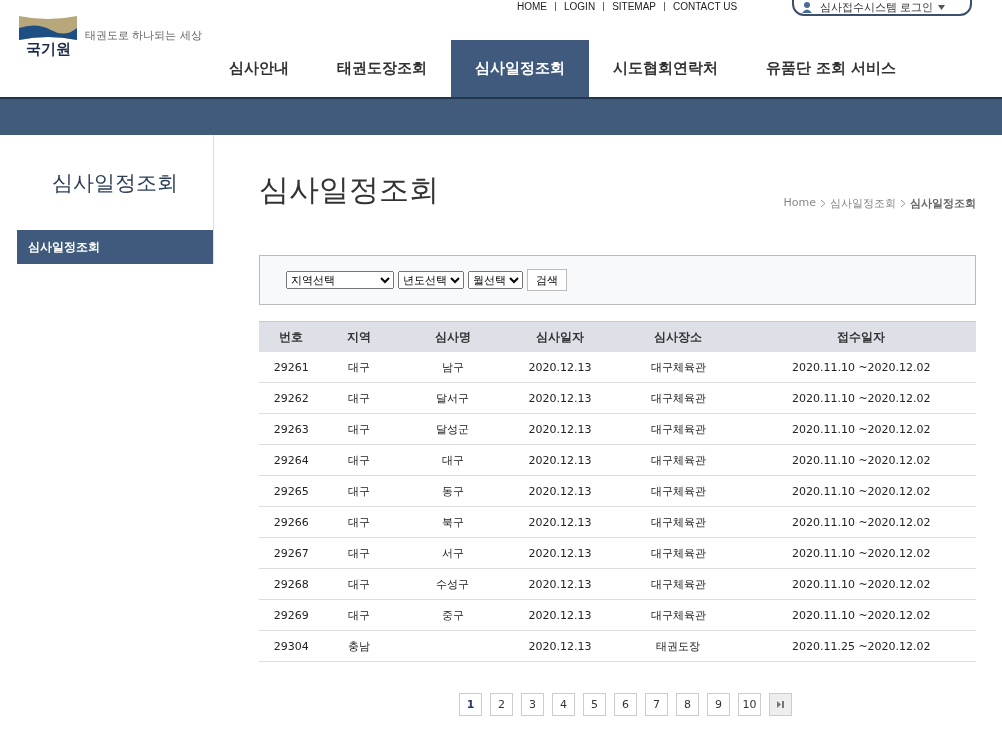 This screenshot has width=1002, height=733. Describe the element at coordinates (291, 553) in the screenshot. I see `table-cell: 29267` at that location.